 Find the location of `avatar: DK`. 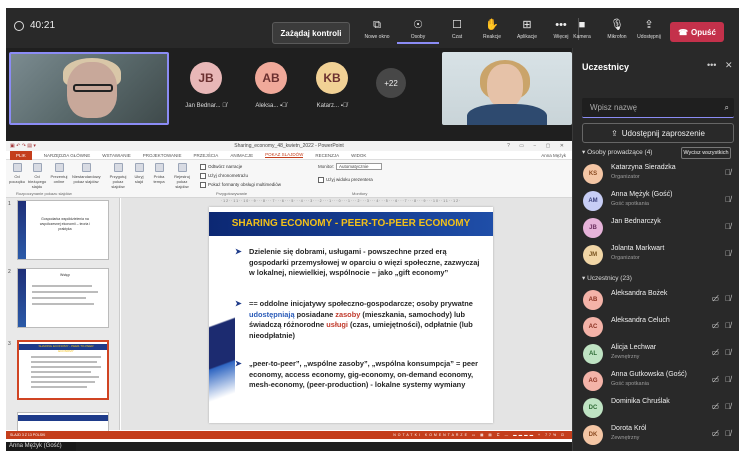

avatar: DK is located at coordinates (593, 435).